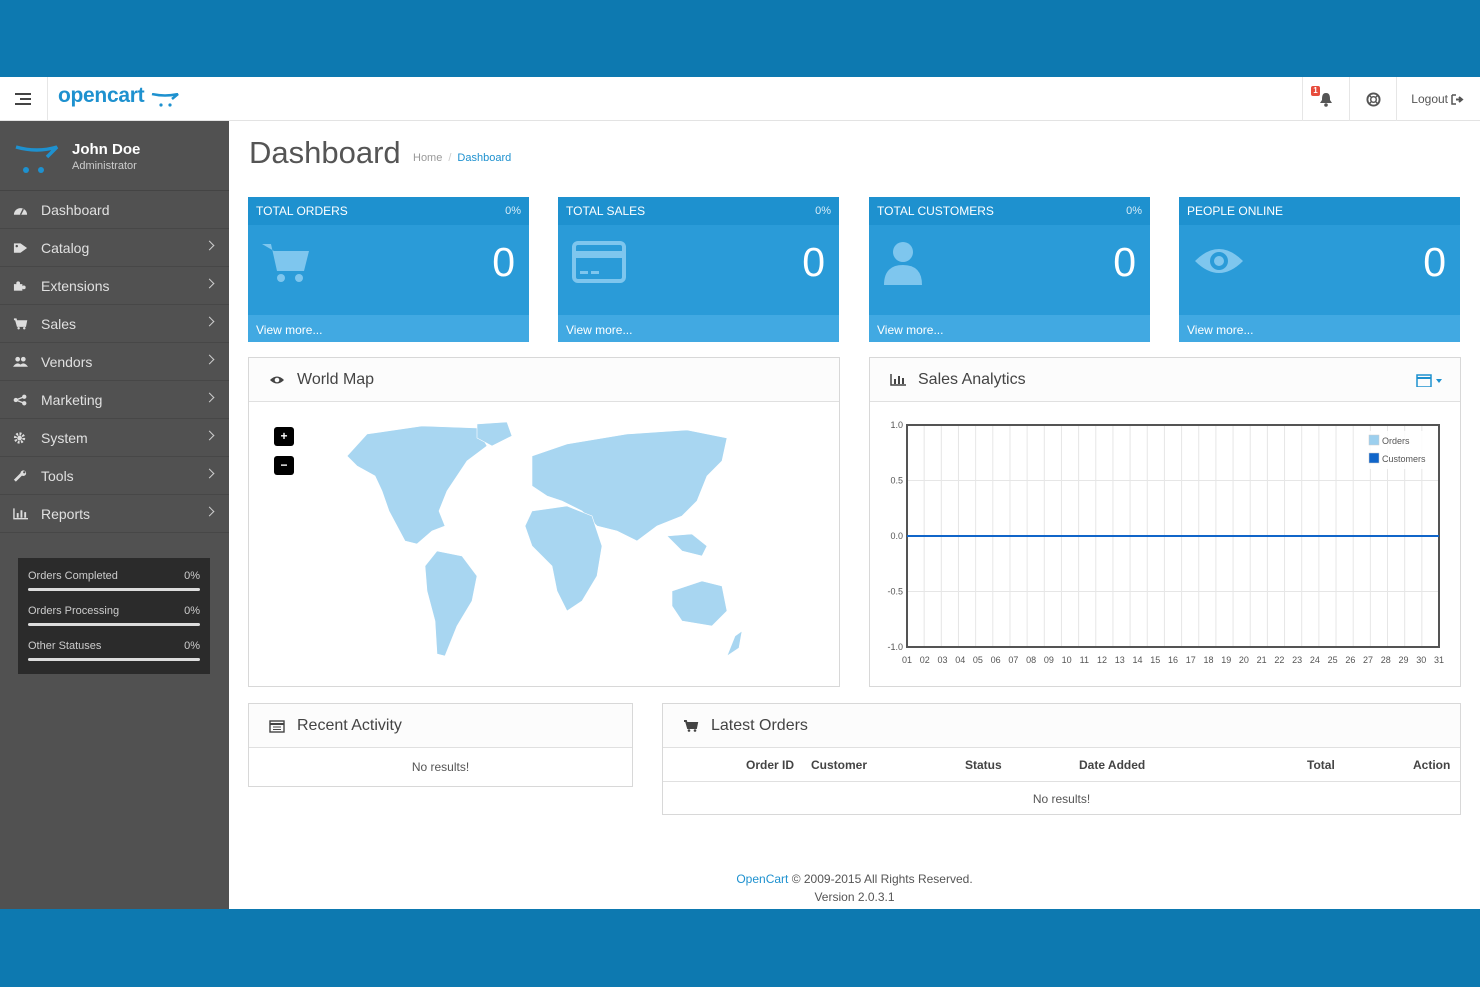  Describe the element at coordinates (114, 583) in the screenshot. I see `stat-orders-completed: Orders Completed 0%` at that location.